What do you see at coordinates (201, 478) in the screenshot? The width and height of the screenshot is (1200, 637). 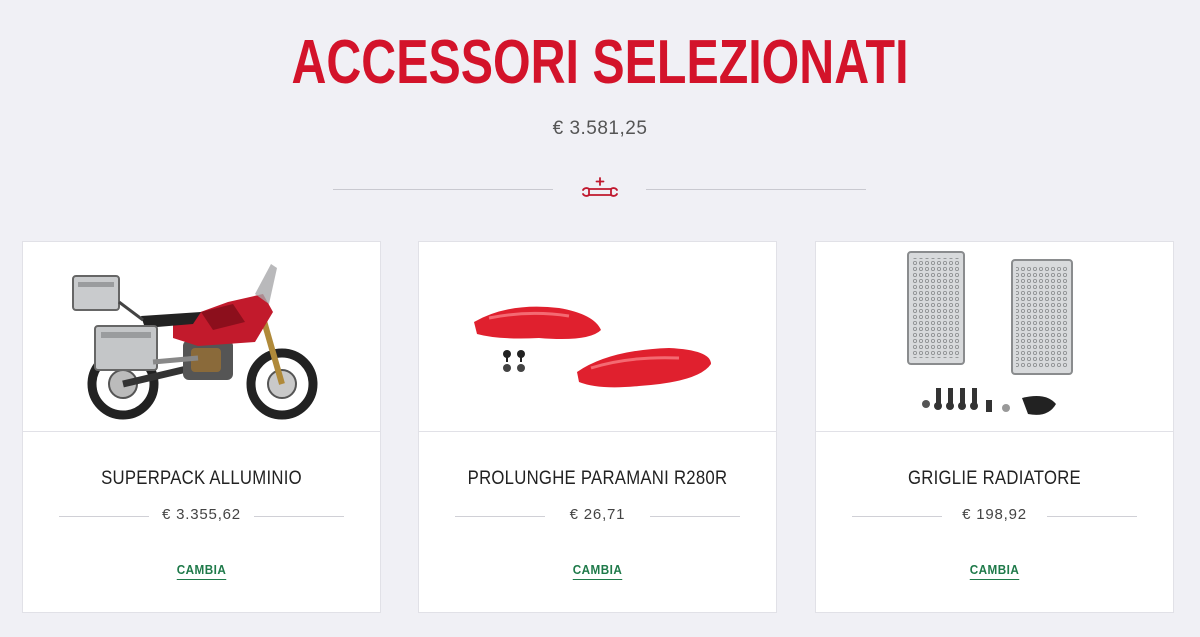 I see `product-name: SUPERPACK ALLUMINIO` at bounding box center [201, 478].